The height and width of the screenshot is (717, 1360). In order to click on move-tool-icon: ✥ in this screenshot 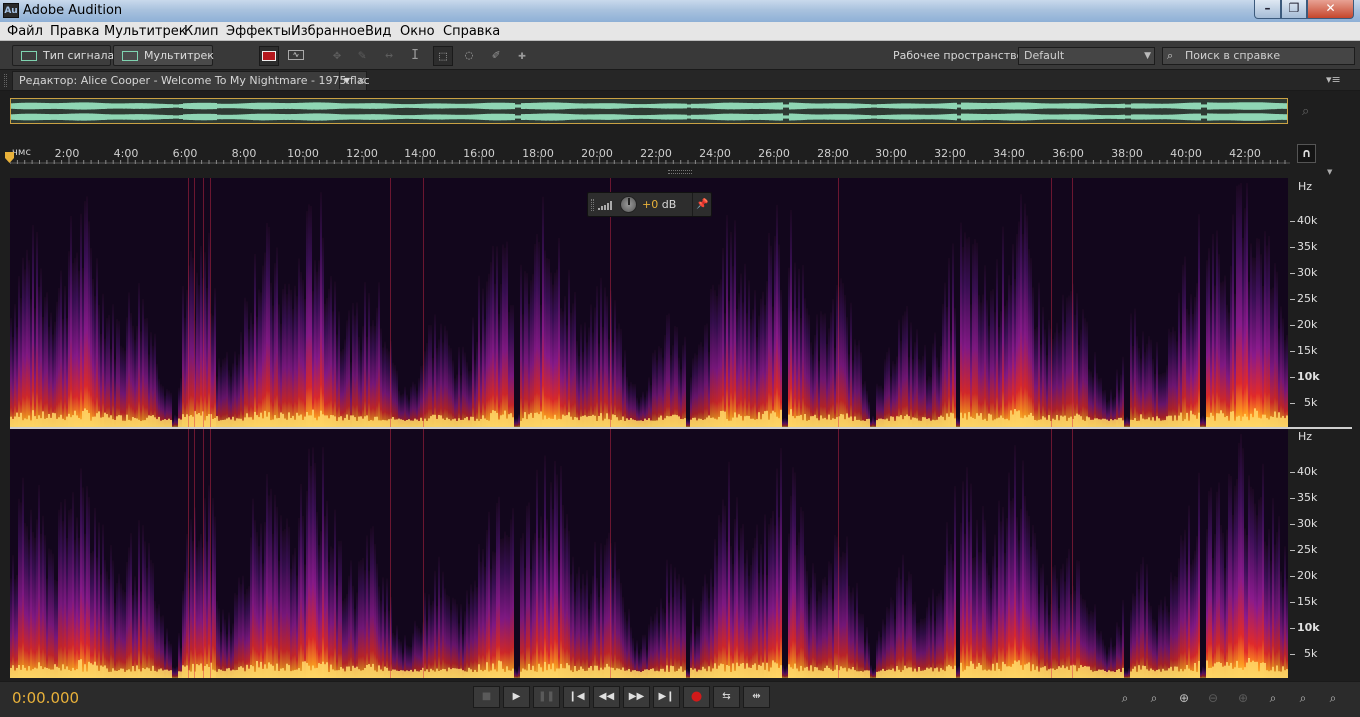, I will do `click(337, 56)`.